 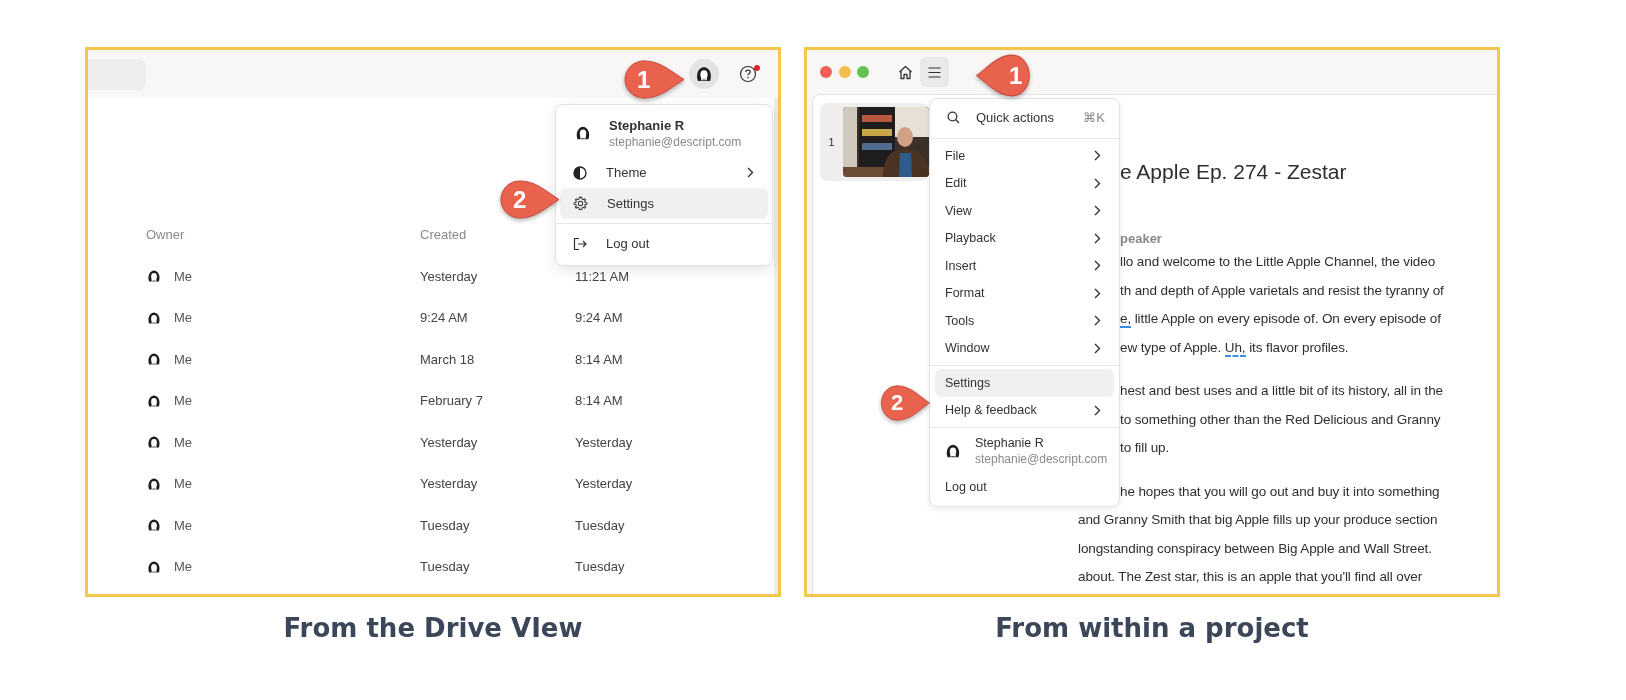 What do you see at coordinates (1281, 391) in the screenshot?
I see `transcript-line: hest and best uses and a little bit of its history, all in the` at bounding box center [1281, 391].